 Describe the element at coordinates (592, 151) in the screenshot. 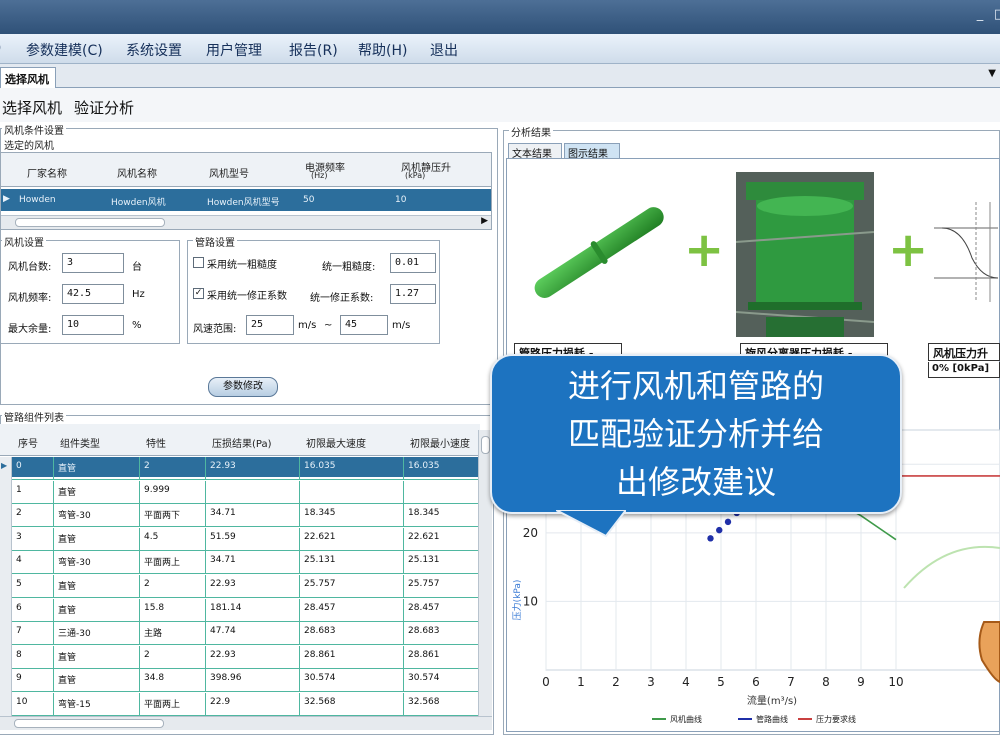

I see `tab-graphic-result: 图示结果` at that location.